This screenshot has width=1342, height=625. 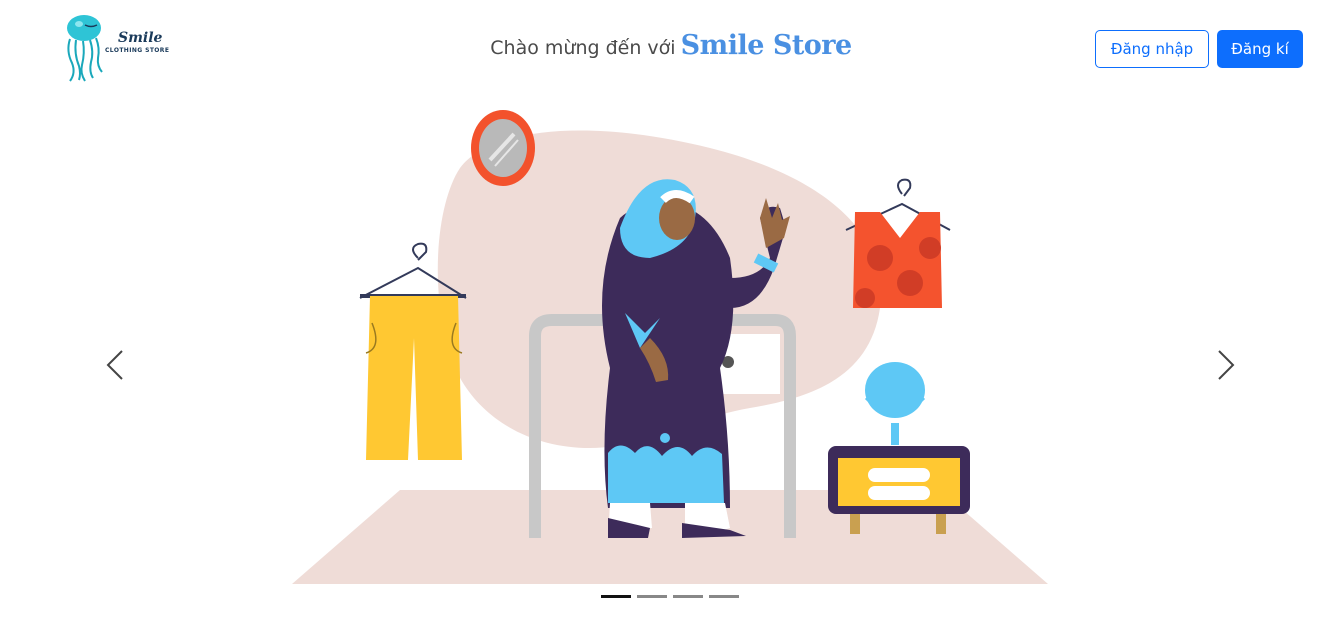 I want to click on carousel-next-button, so click(x=1225, y=365).